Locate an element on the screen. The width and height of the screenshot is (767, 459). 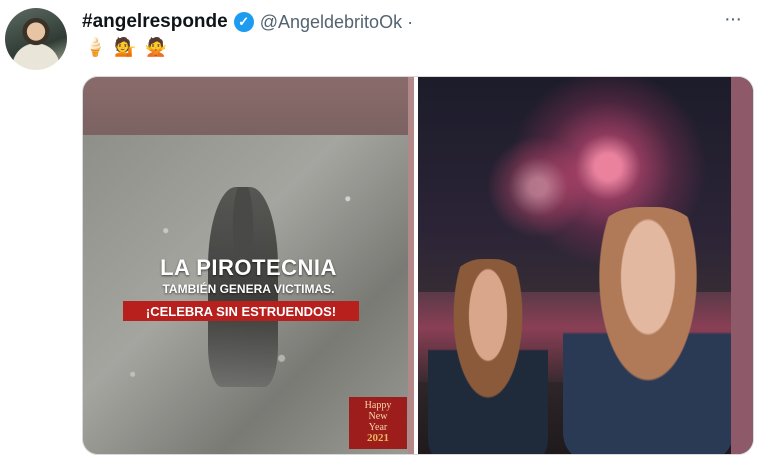
display-name: #angelresponde is located at coordinates (155, 22).